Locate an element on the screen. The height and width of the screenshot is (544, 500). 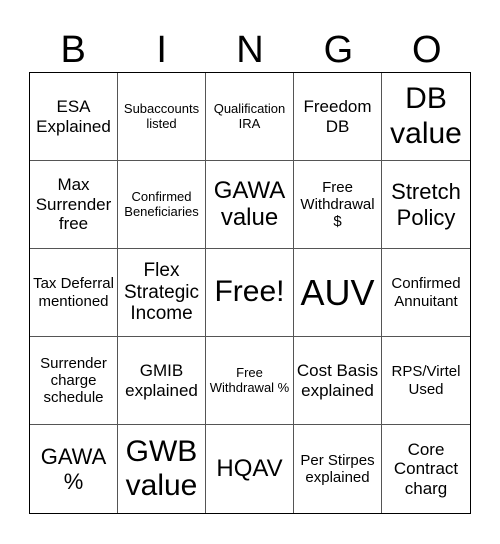
bingo-cell: GAWA value is located at coordinates (250, 205).